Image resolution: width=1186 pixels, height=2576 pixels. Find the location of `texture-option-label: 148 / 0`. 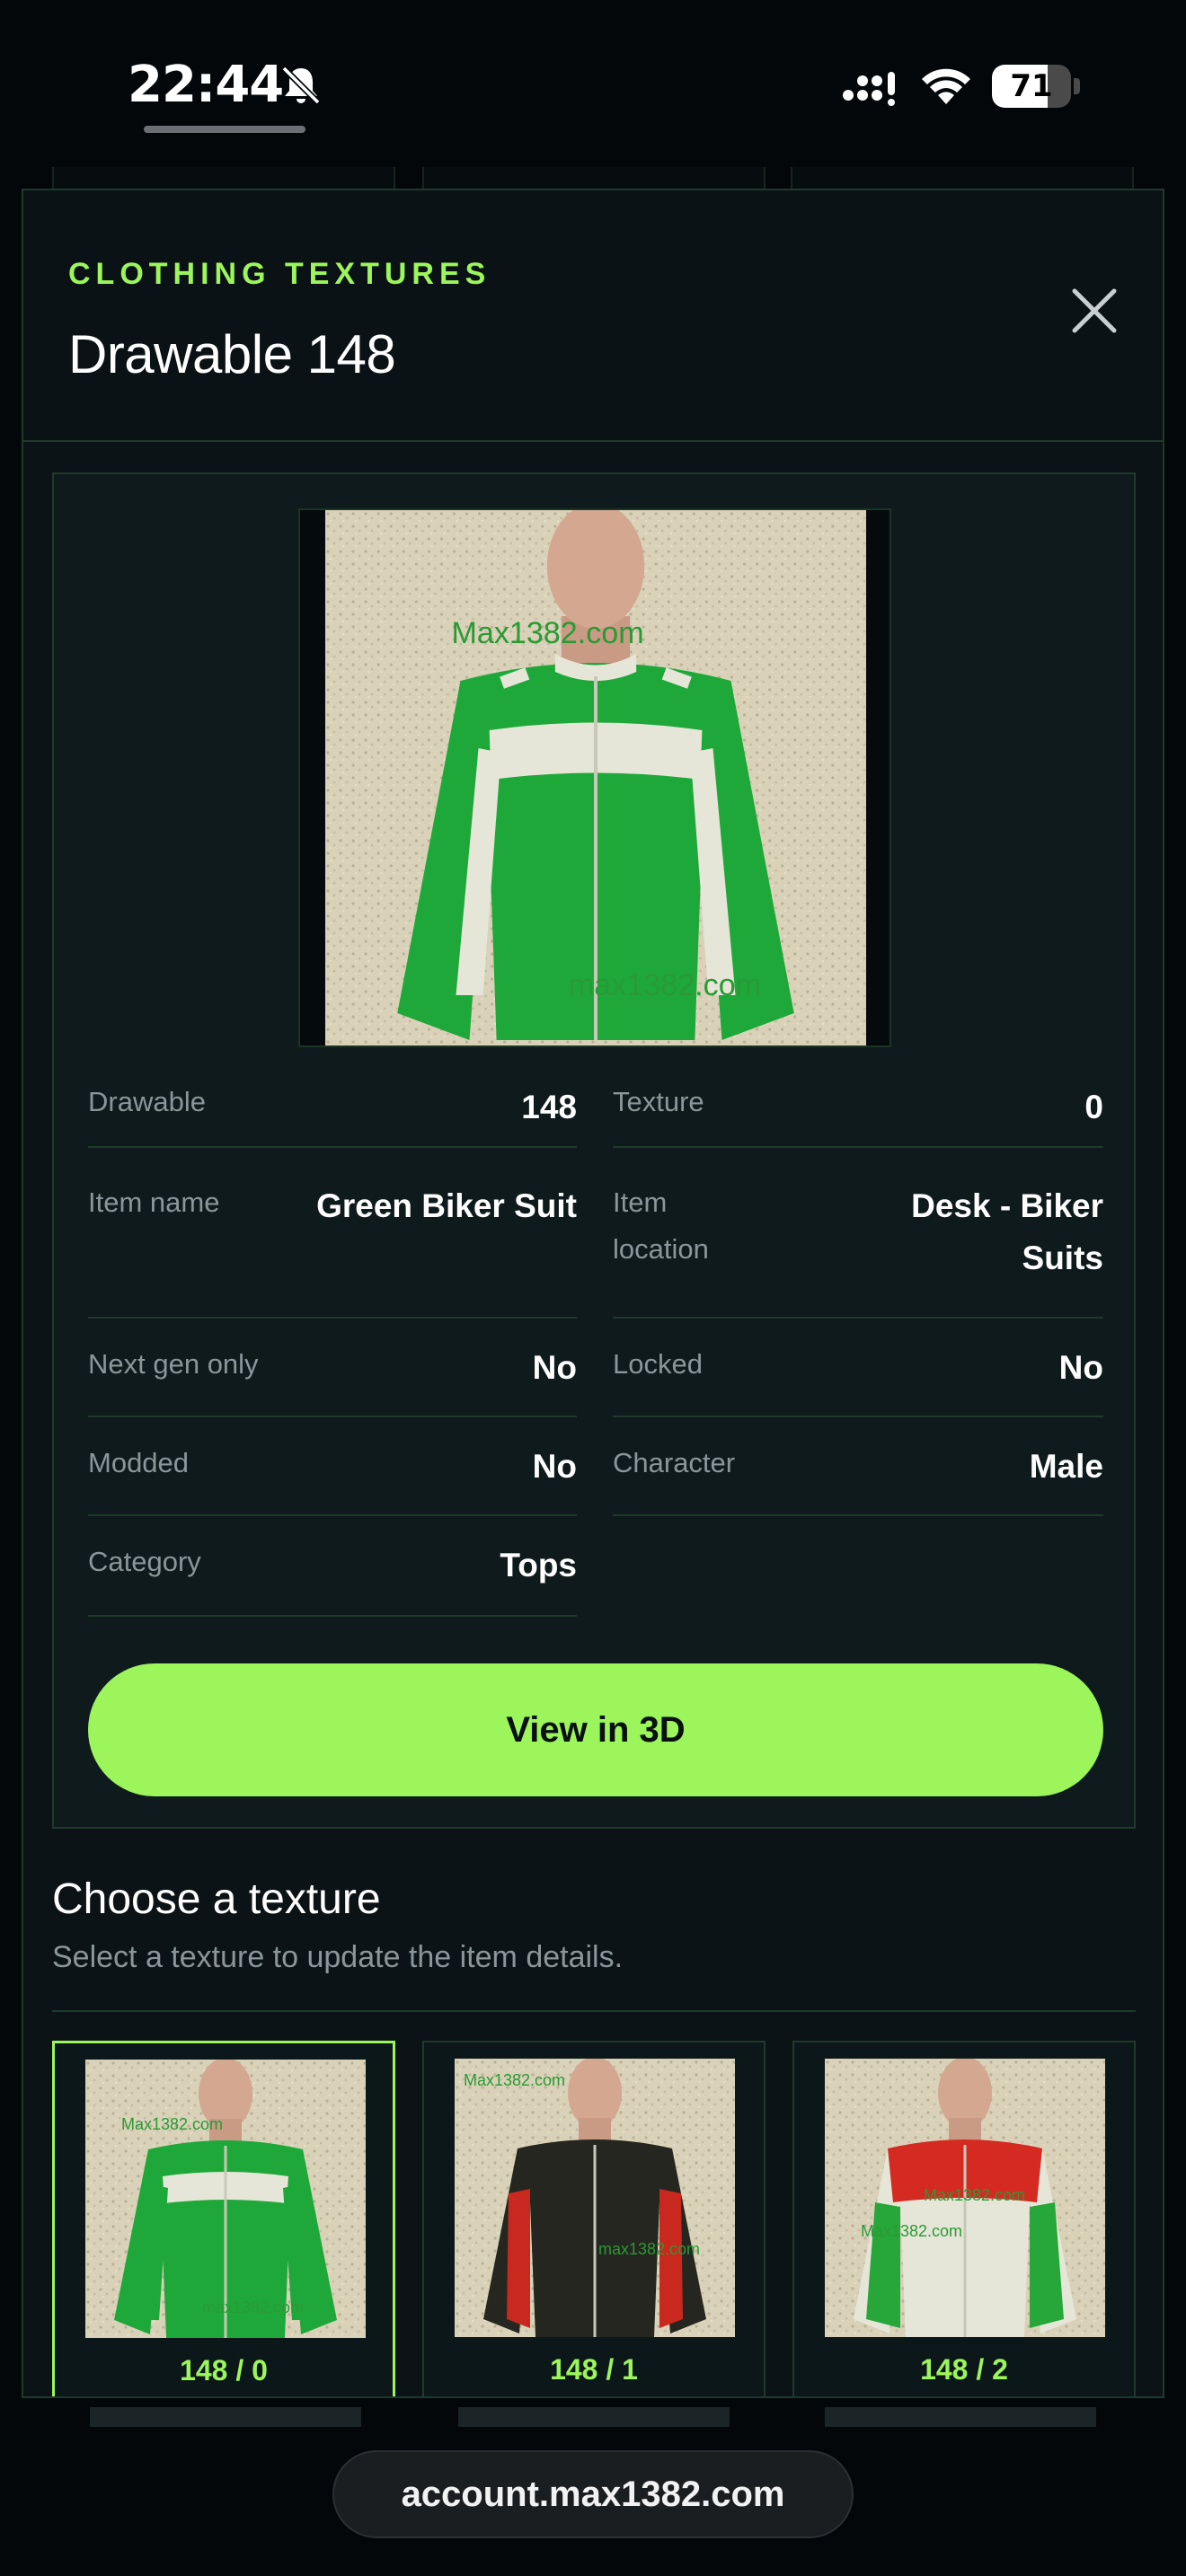

texture-option-label: 148 / 0 is located at coordinates (224, 2370).